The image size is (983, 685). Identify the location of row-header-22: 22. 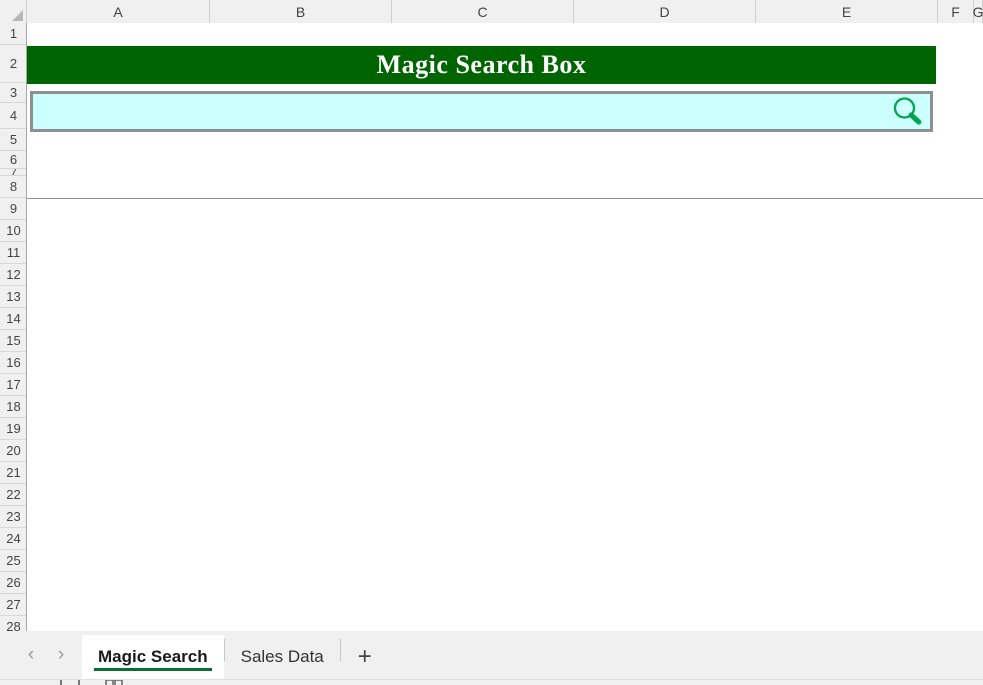
(13, 495).